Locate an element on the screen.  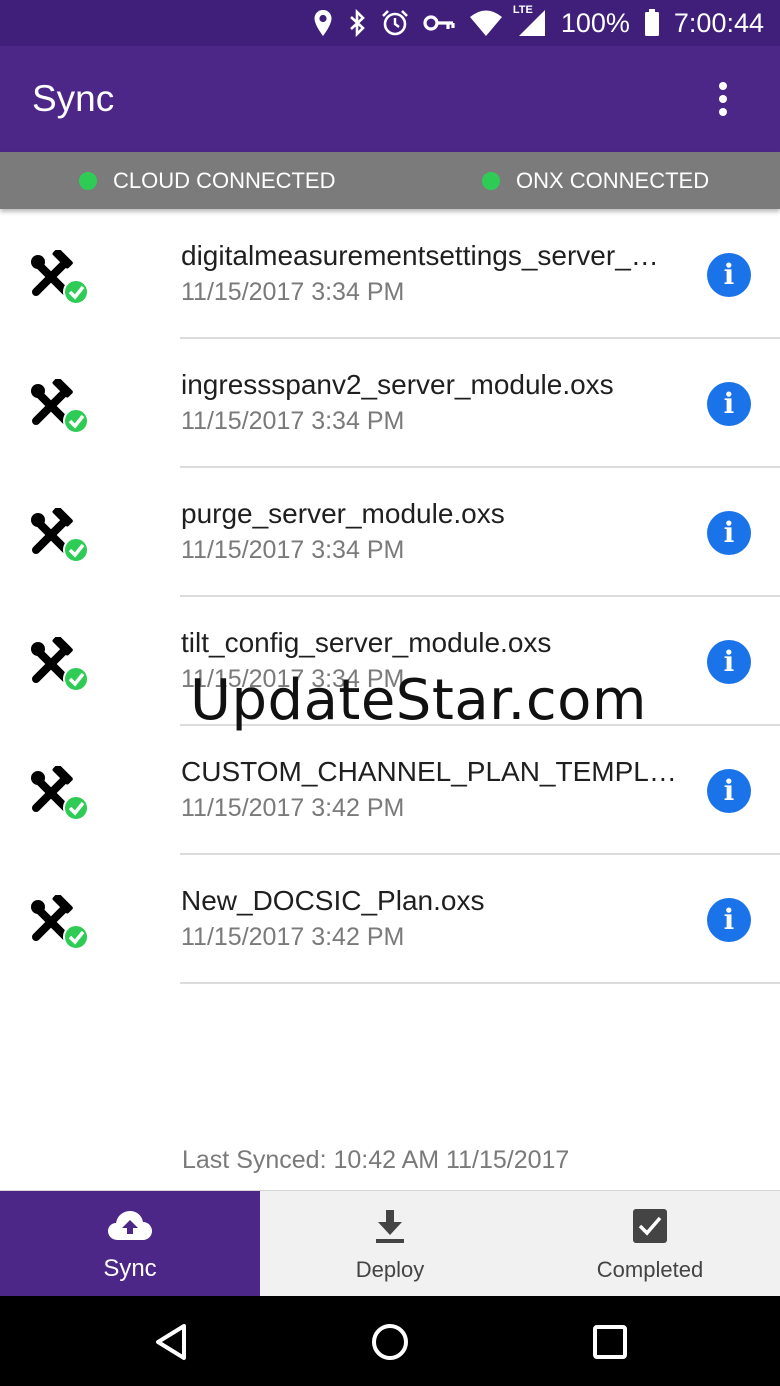
battery-icon is located at coordinates (652, 23).